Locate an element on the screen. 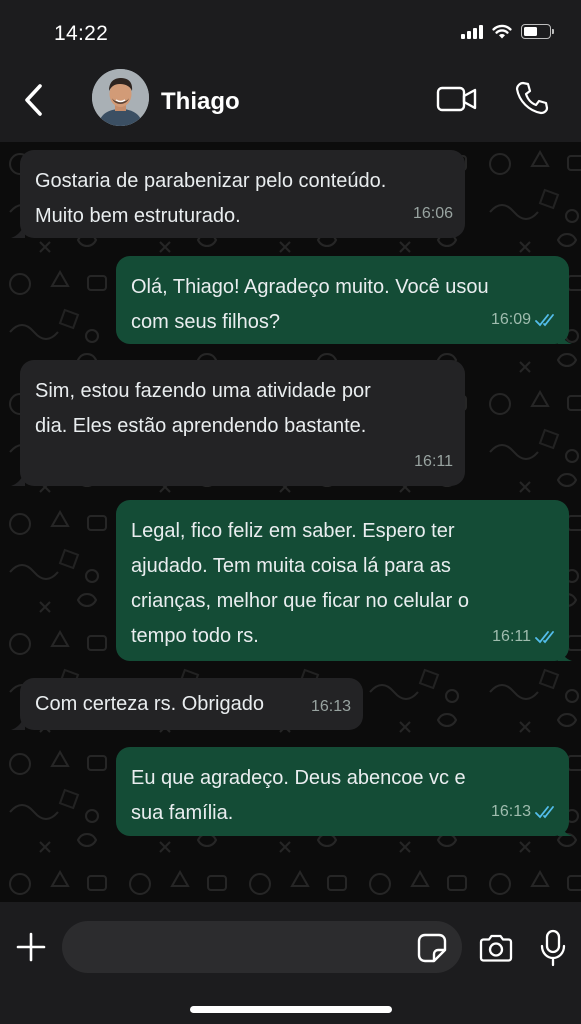 This screenshot has width=581, height=1024. back-chevron-icon is located at coordinates (33, 100).